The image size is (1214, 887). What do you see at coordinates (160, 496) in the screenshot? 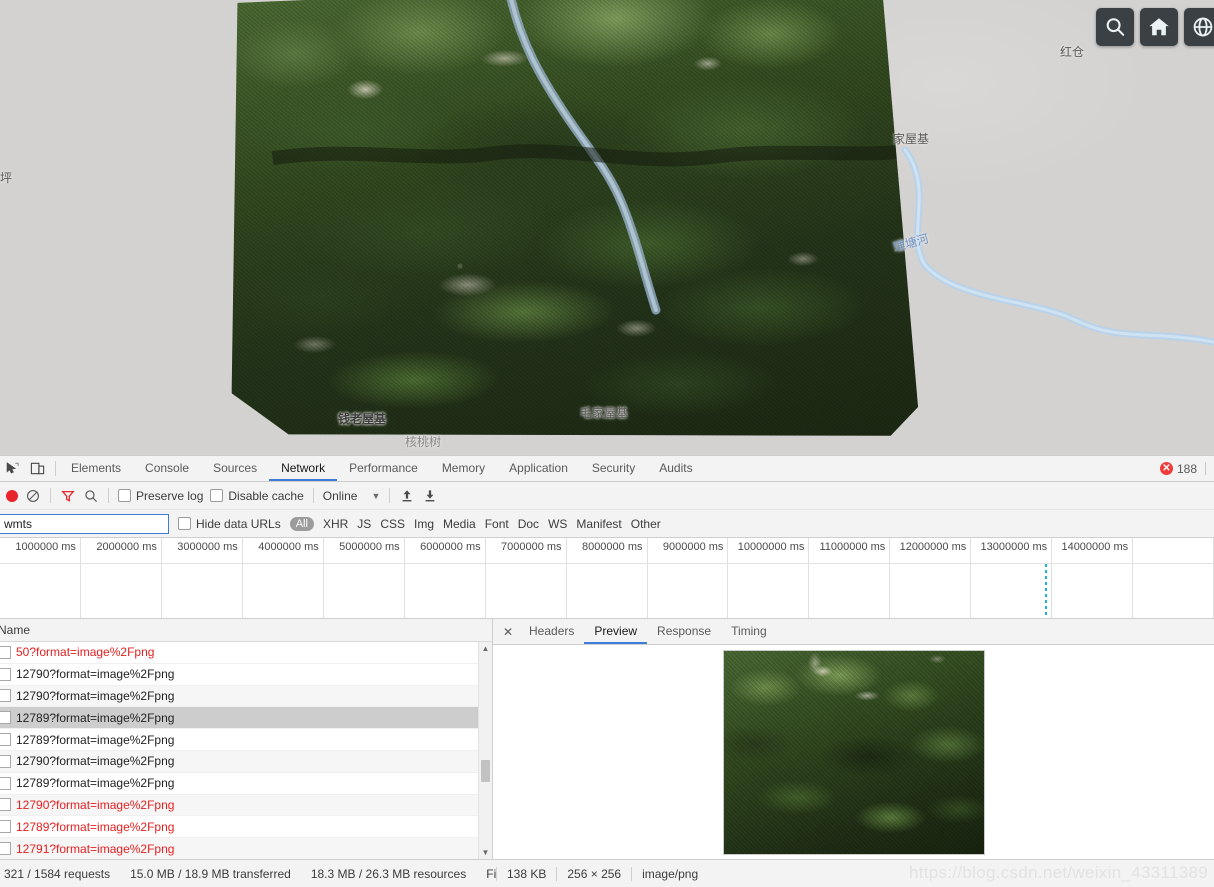
I see `preserve-log-toggle: Preserve log` at bounding box center [160, 496].